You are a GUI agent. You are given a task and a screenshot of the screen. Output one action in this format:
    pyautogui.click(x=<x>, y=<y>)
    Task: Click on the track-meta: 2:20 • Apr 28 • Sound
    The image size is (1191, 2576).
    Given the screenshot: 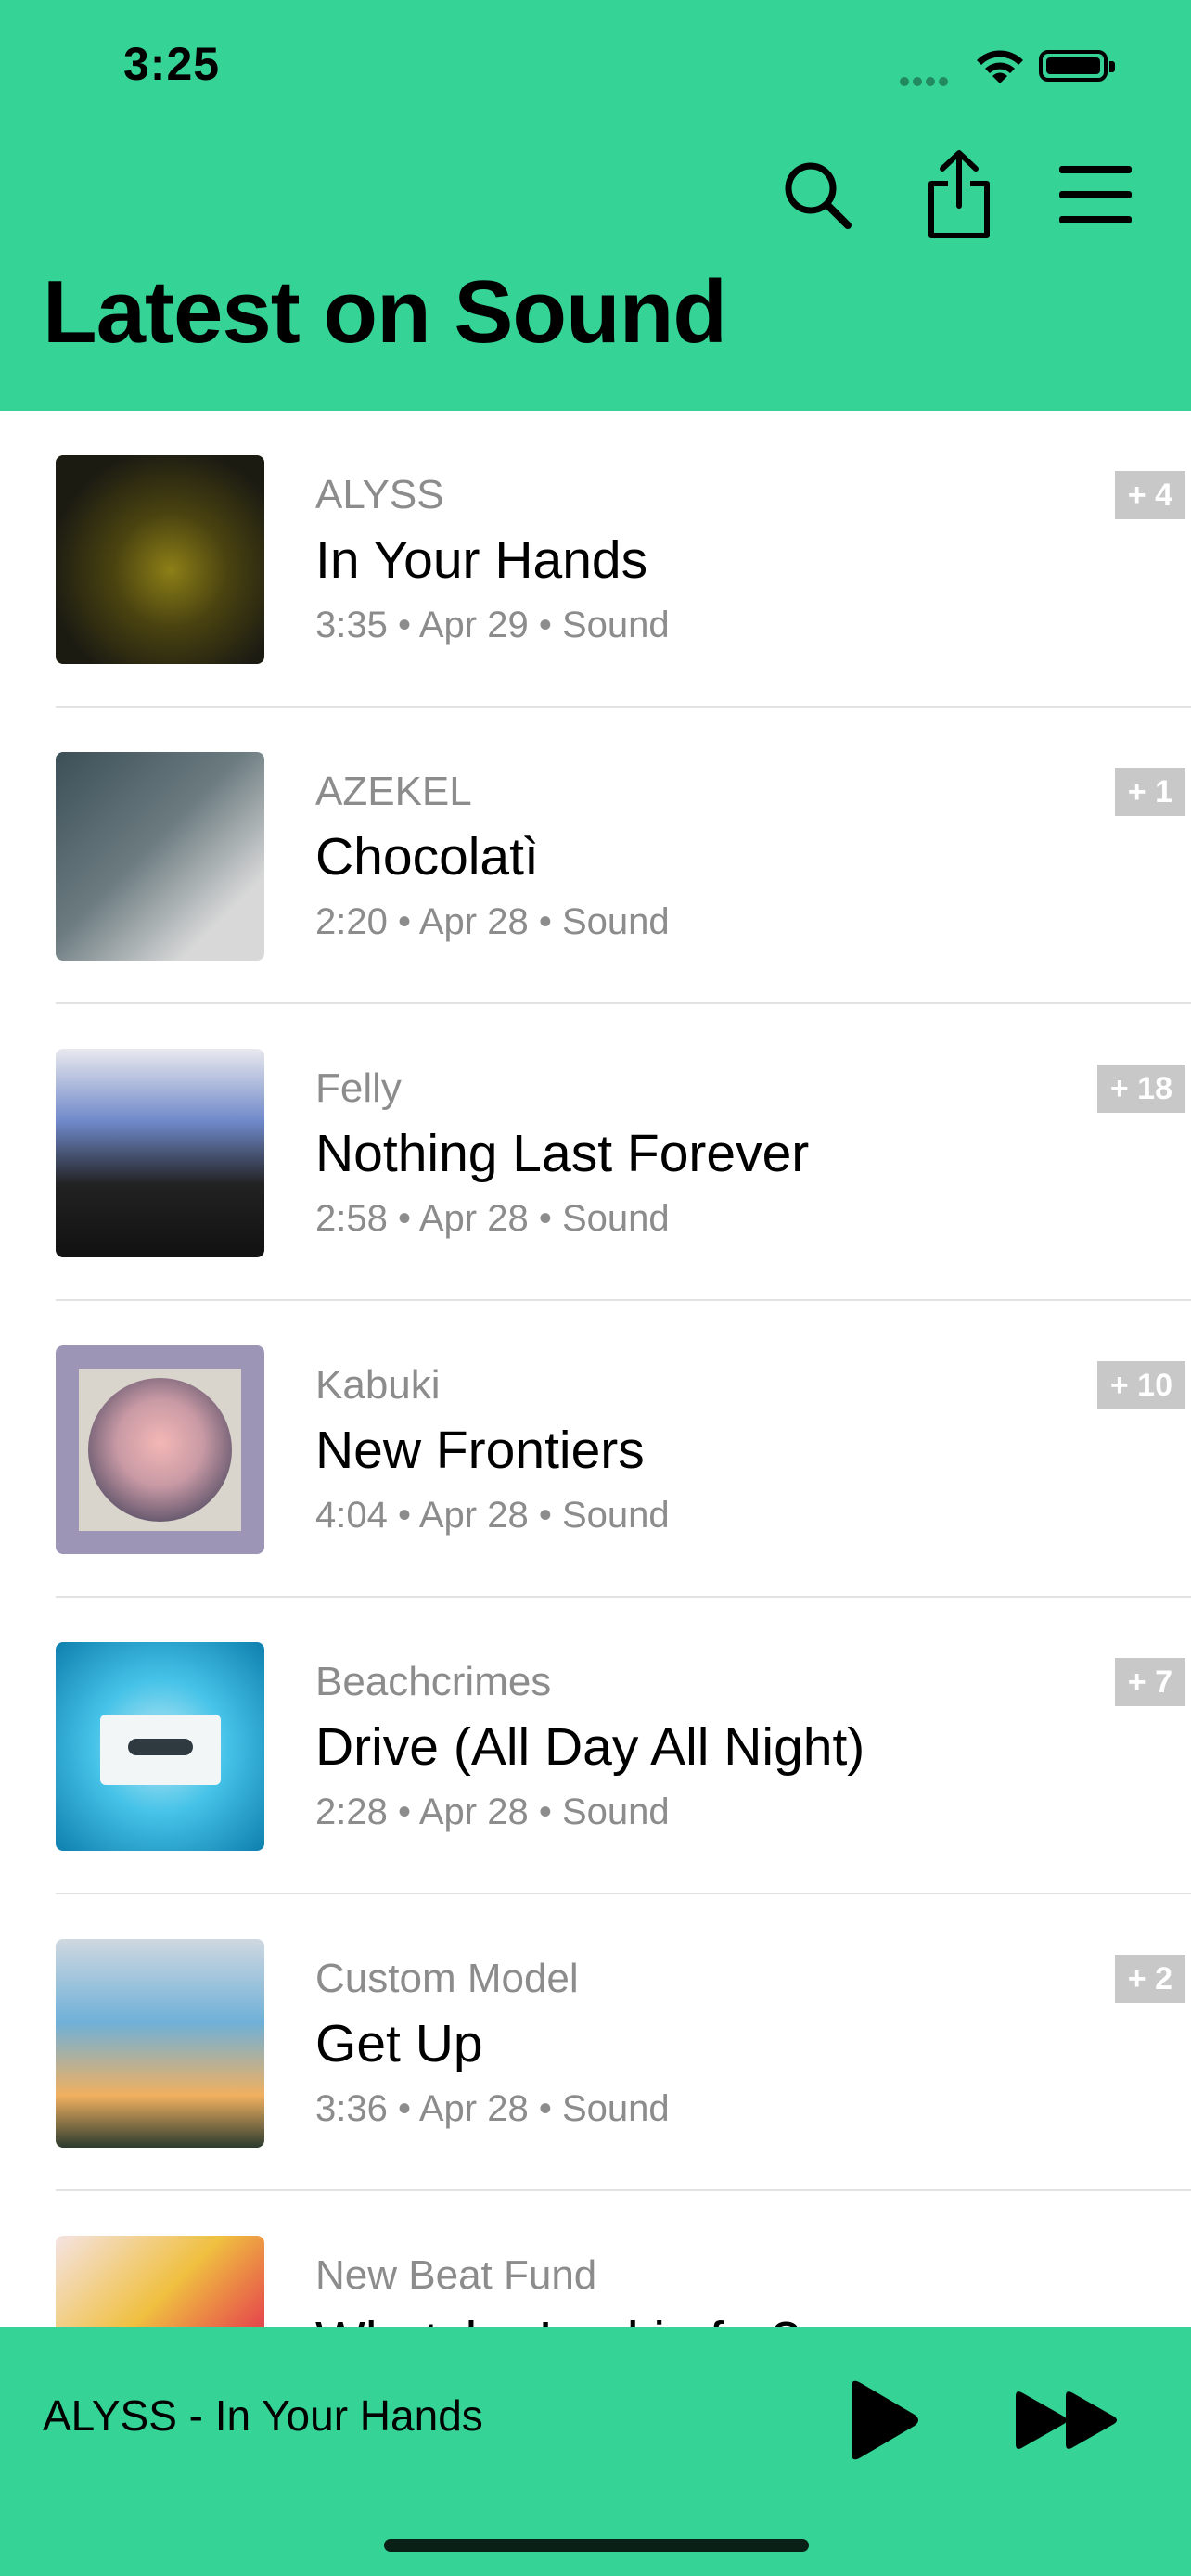 What is the action you would take?
    pyautogui.click(x=492, y=921)
    